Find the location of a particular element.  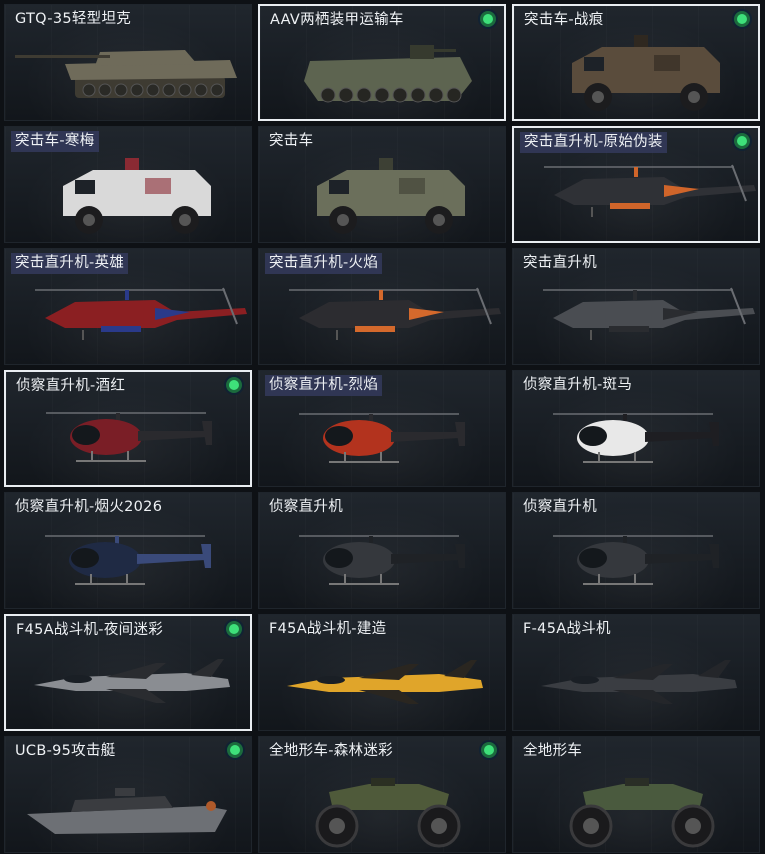

vehicle-card: 突击直升机-原始伪装 is located at coordinates (636, 184).